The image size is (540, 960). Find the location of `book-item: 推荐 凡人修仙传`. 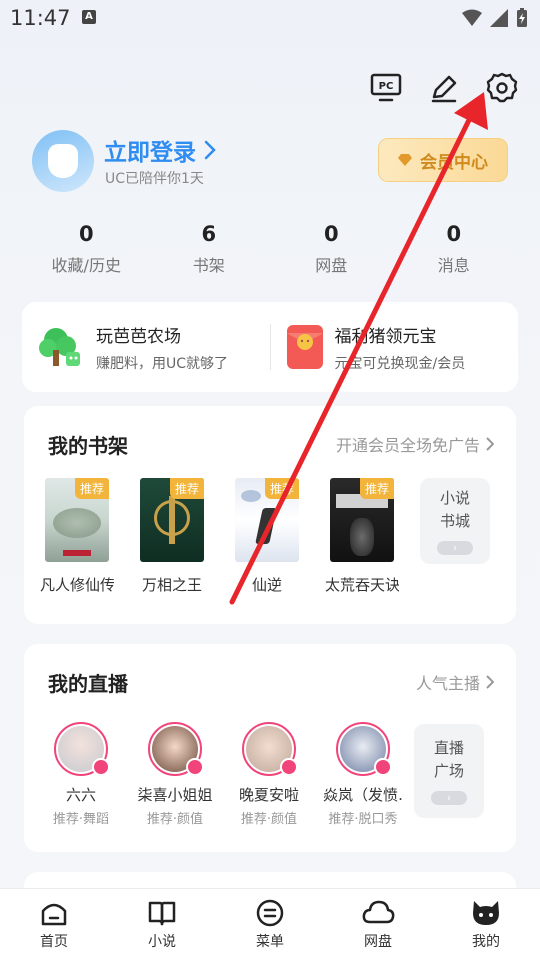

book-item: 推荐 凡人修仙传 is located at coordinates (77, 536).